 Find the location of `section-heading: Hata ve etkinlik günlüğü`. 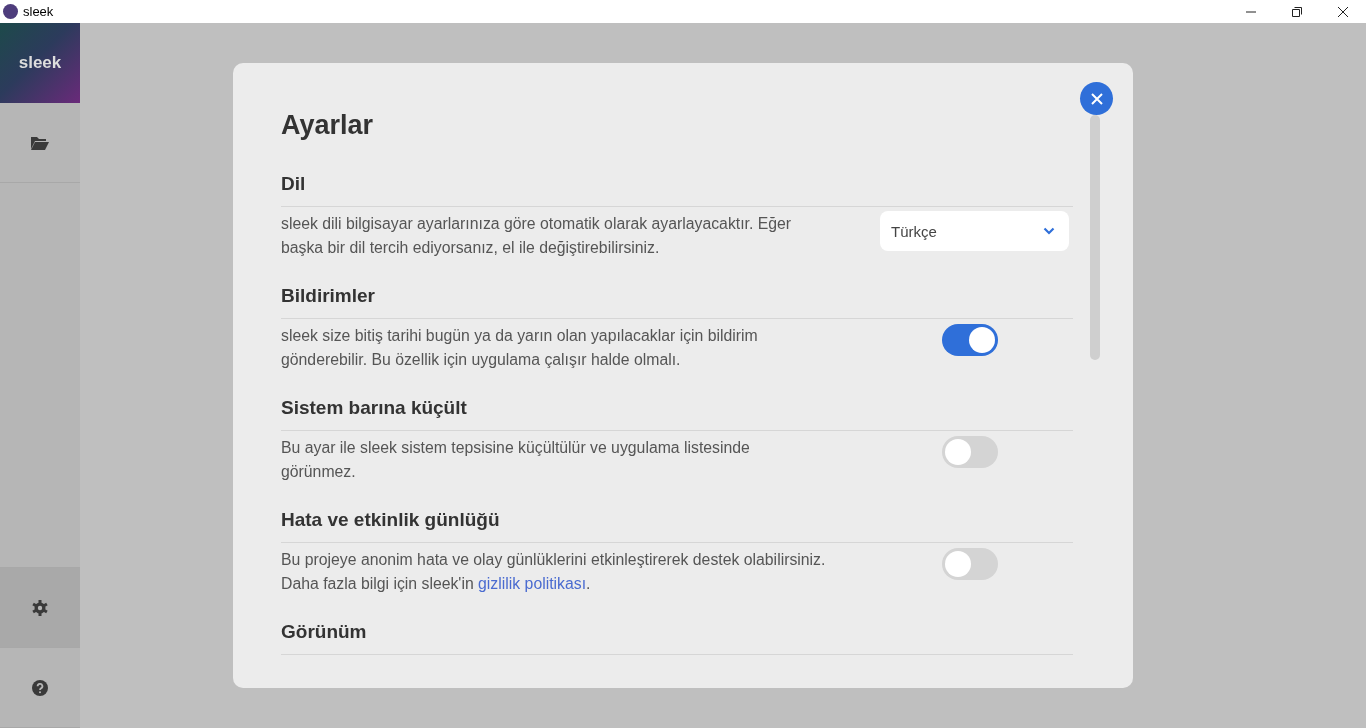

section-heading: Hata ve etkinlik günlüğü is located at coordinates (677, 525).